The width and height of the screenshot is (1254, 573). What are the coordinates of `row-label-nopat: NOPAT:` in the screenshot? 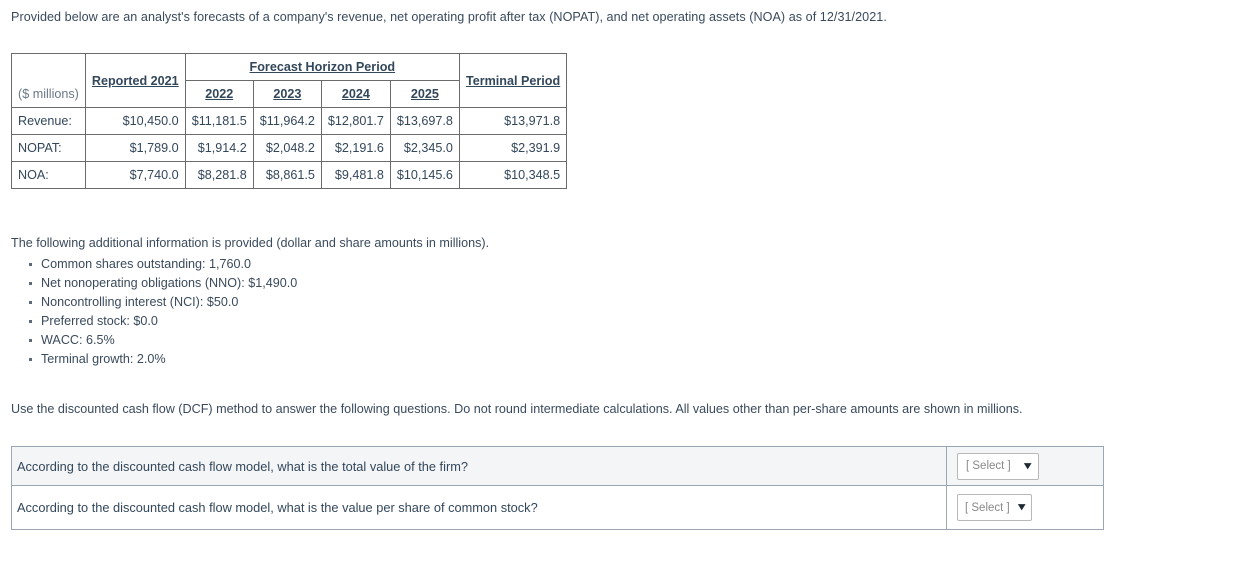 It's located at (48, 148).